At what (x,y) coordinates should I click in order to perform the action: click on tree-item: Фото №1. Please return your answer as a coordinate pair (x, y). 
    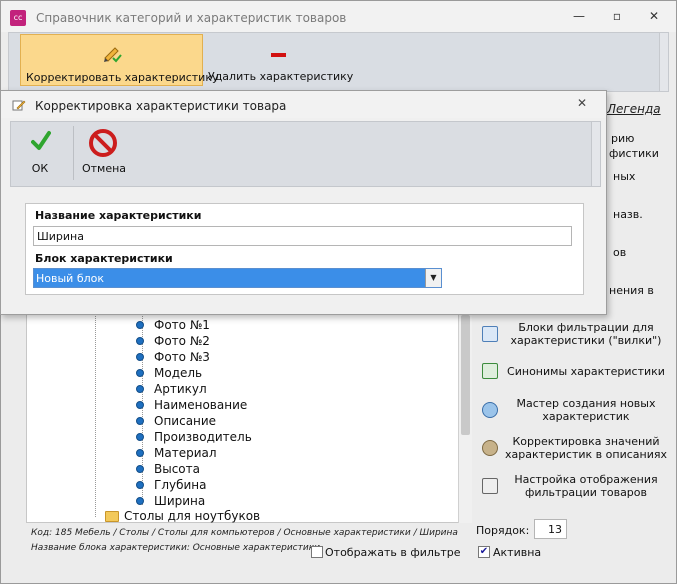
    Looking at the image, I should click on (173, 325).